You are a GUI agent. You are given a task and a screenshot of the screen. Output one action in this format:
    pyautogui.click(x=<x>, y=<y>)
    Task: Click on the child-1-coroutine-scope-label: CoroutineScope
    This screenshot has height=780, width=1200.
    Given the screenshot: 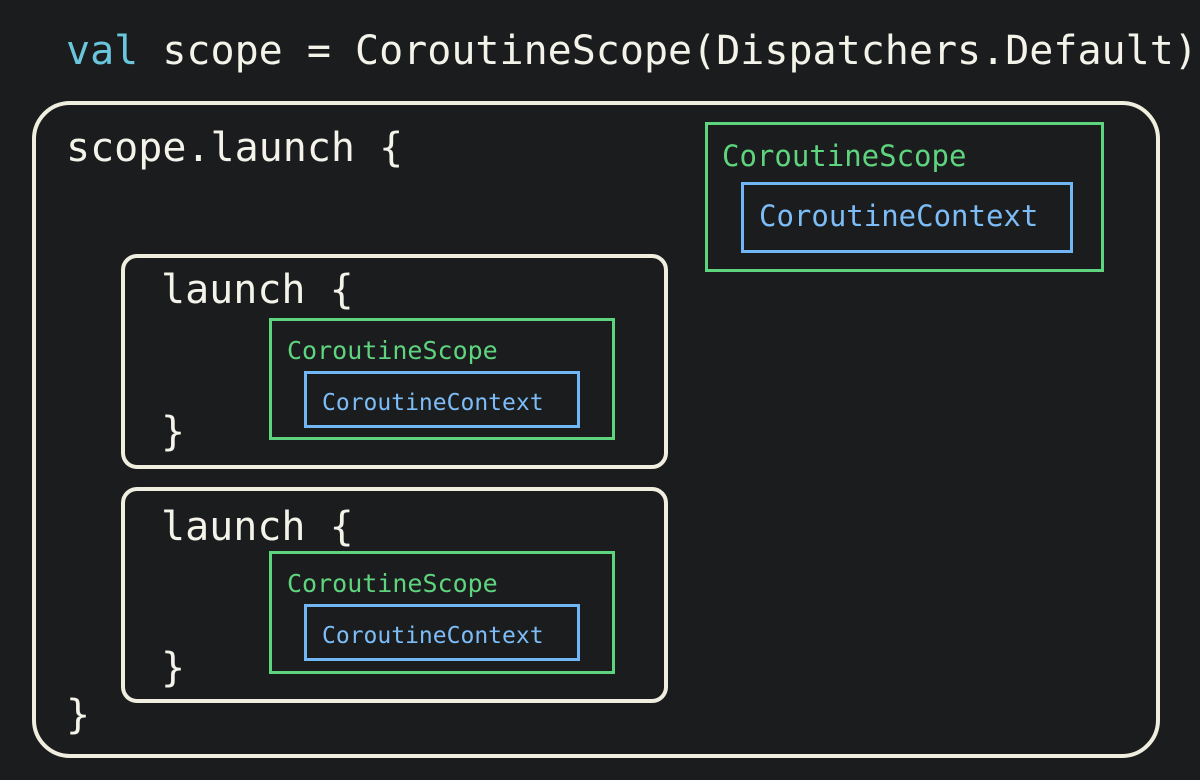 What is the action you would take?
    pyautogui.click(x=392, y=350)
    